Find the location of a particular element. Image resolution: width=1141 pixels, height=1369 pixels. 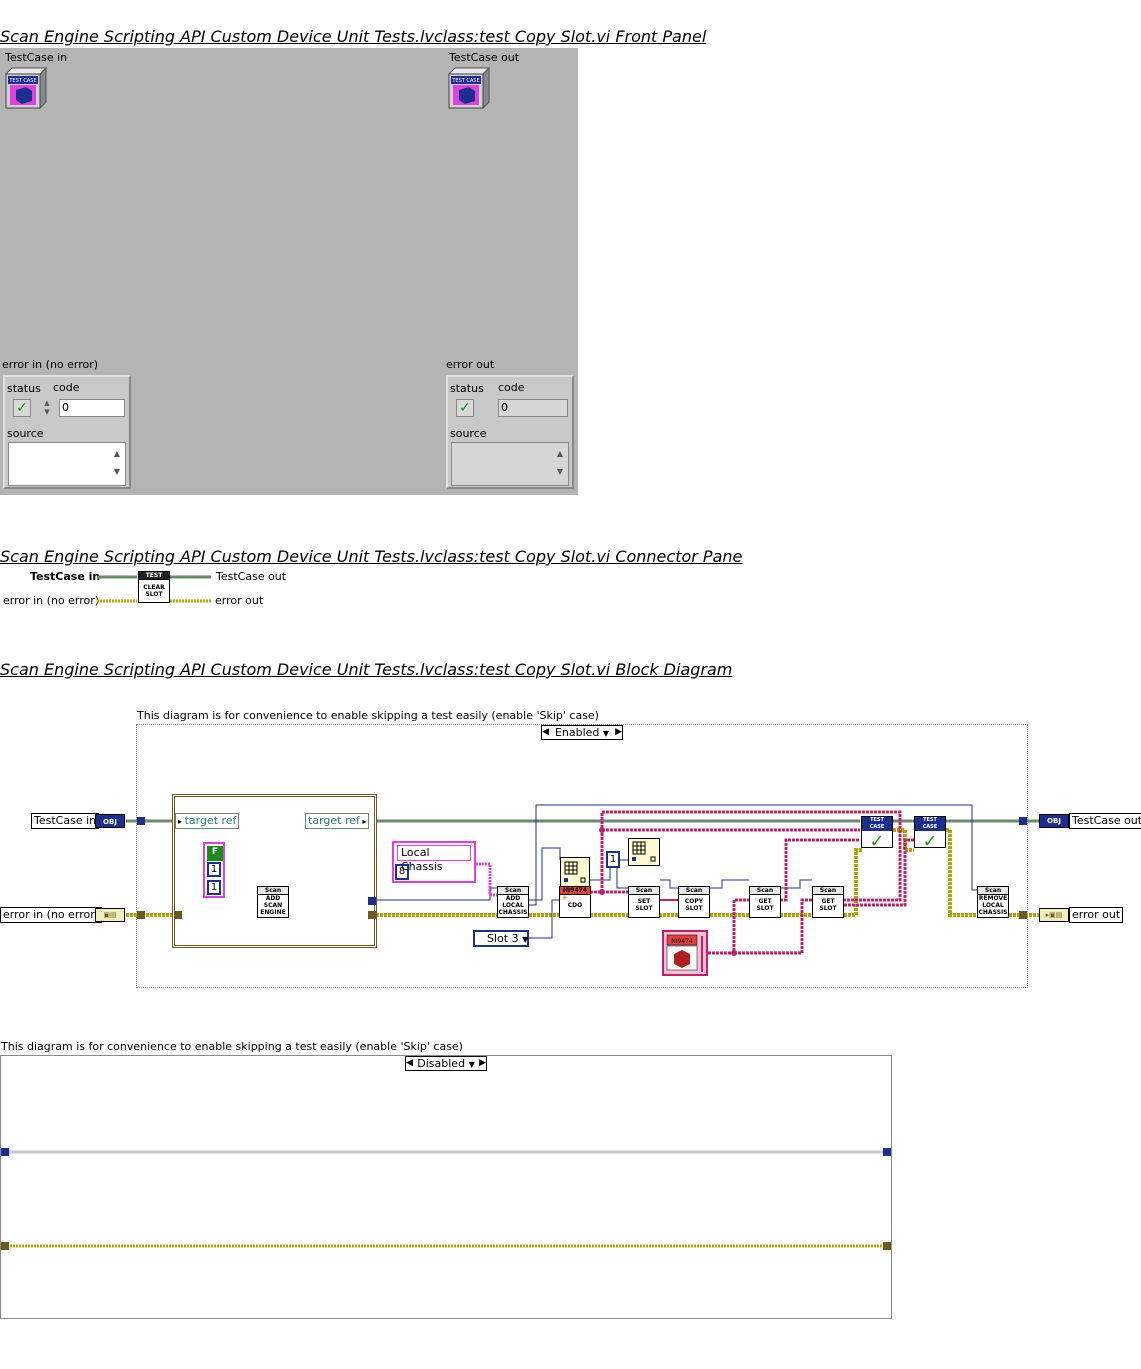

slot-enum-constant: Slot 3 ▼ is located at coordinates (501, 938).